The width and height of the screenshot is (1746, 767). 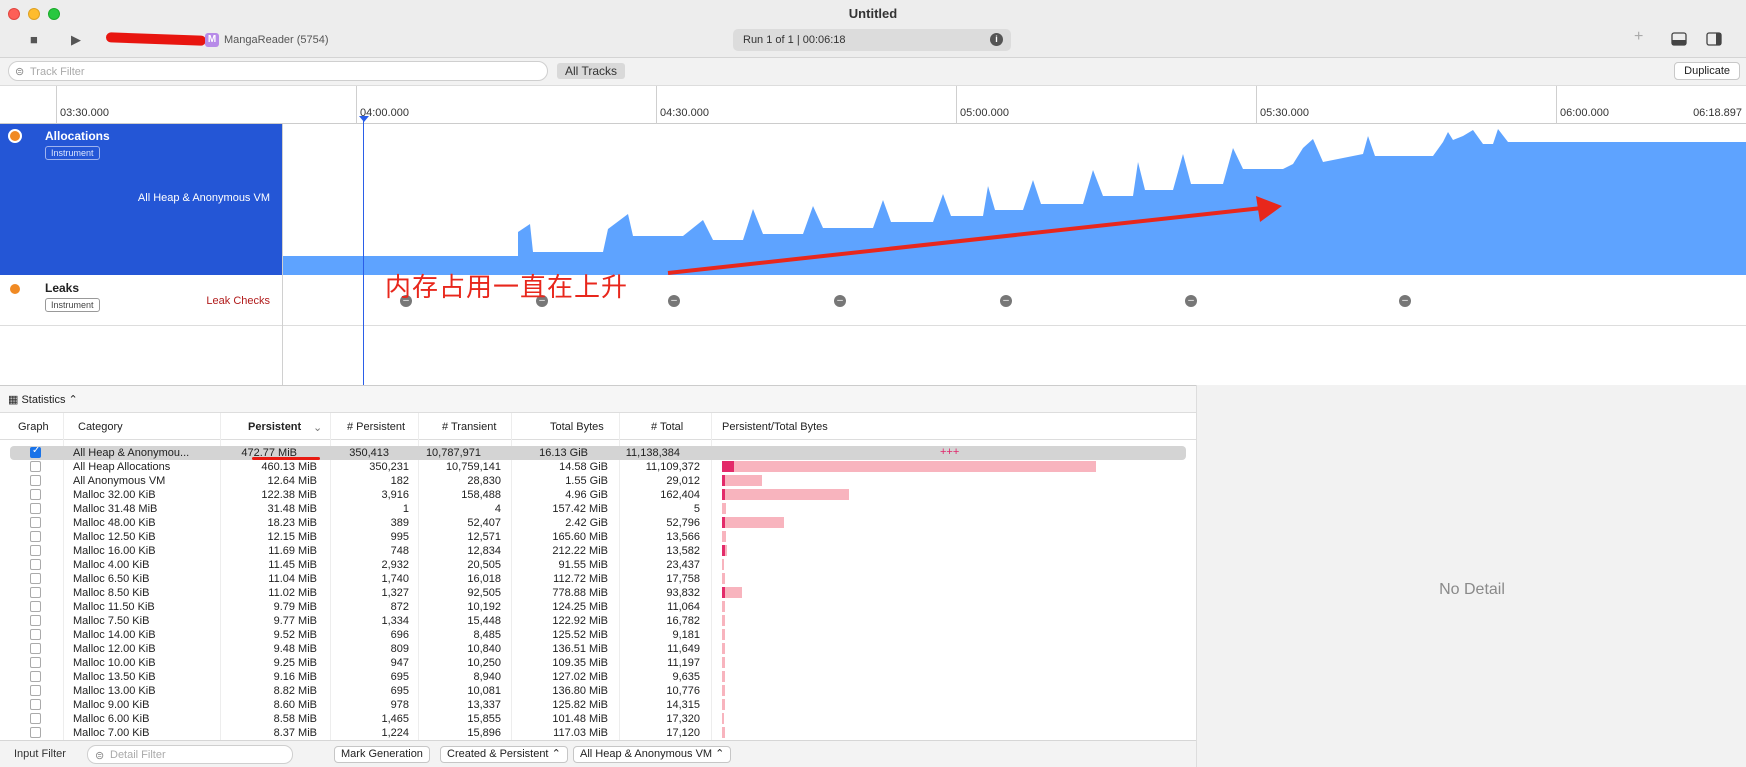 What do you see at coordinates (395, 733) in the screenshot?
I see `cell-n-persistent: 1,224` at bounding box center [395, 733].